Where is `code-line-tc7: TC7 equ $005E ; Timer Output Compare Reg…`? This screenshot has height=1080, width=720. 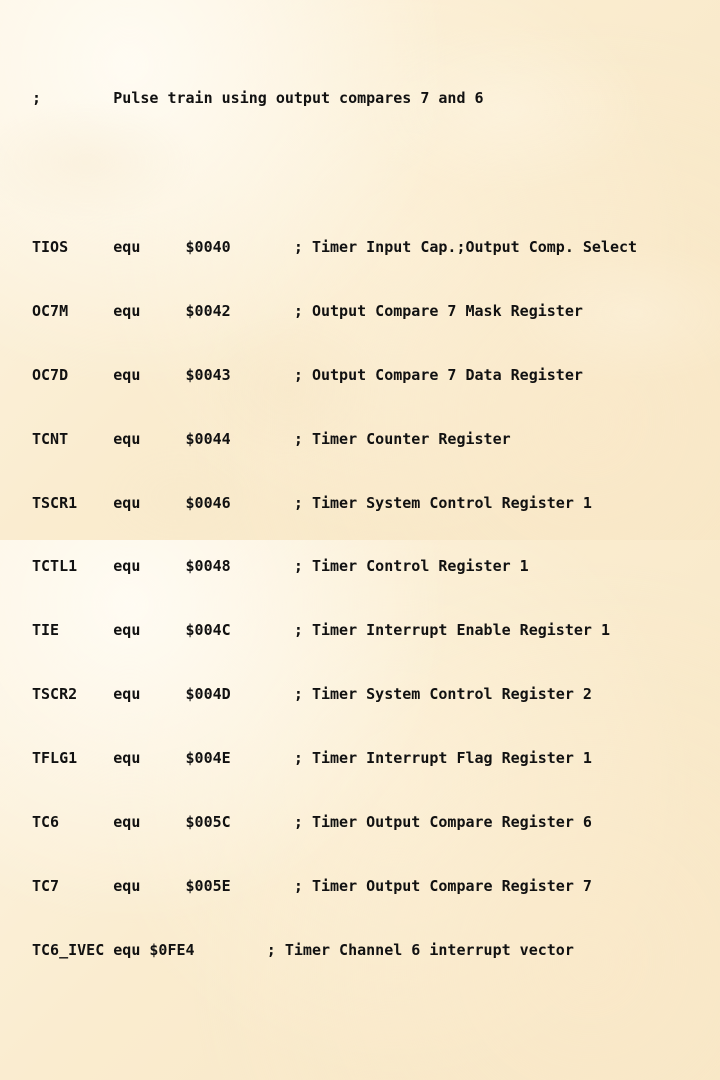 code-line-tc7: TC7 equ $005E ; Timer Output Compare Reg… is located at coordinates (312, 885).